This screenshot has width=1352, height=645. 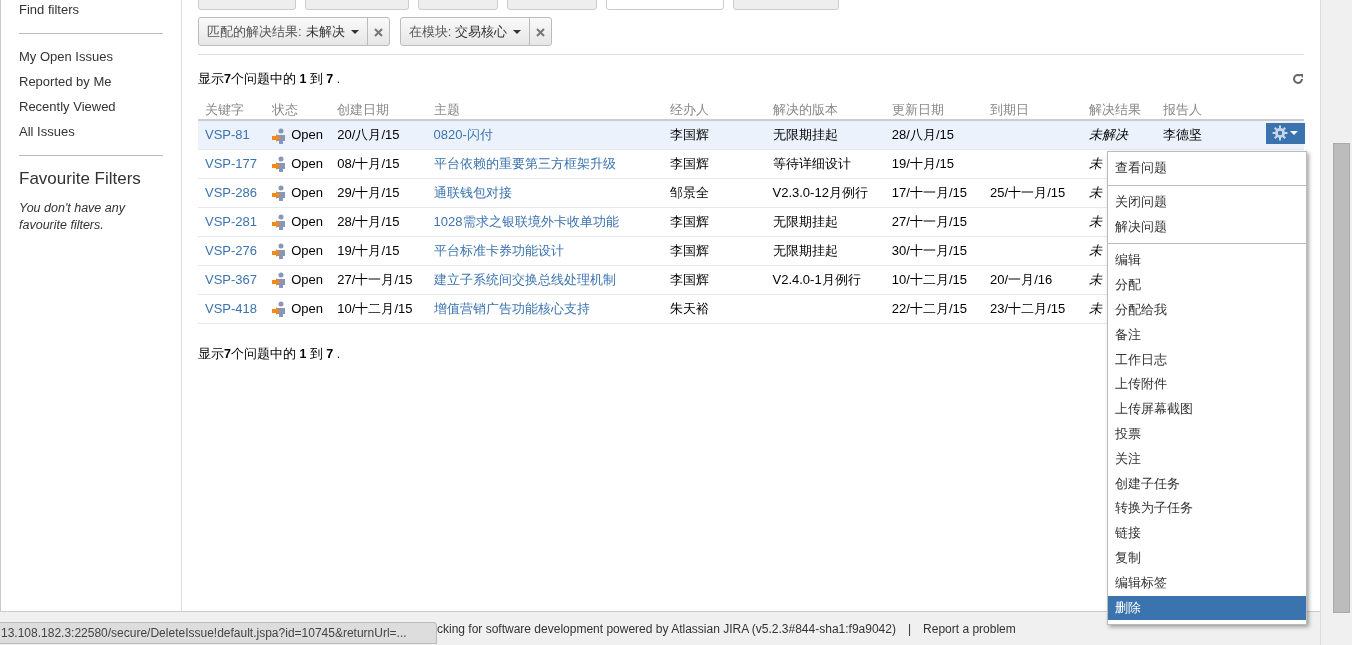 What do you see at coordinates (231, 279) in the screenshot?
I see `issue-key-link: VSP-367` at bounding box center [231, 279].